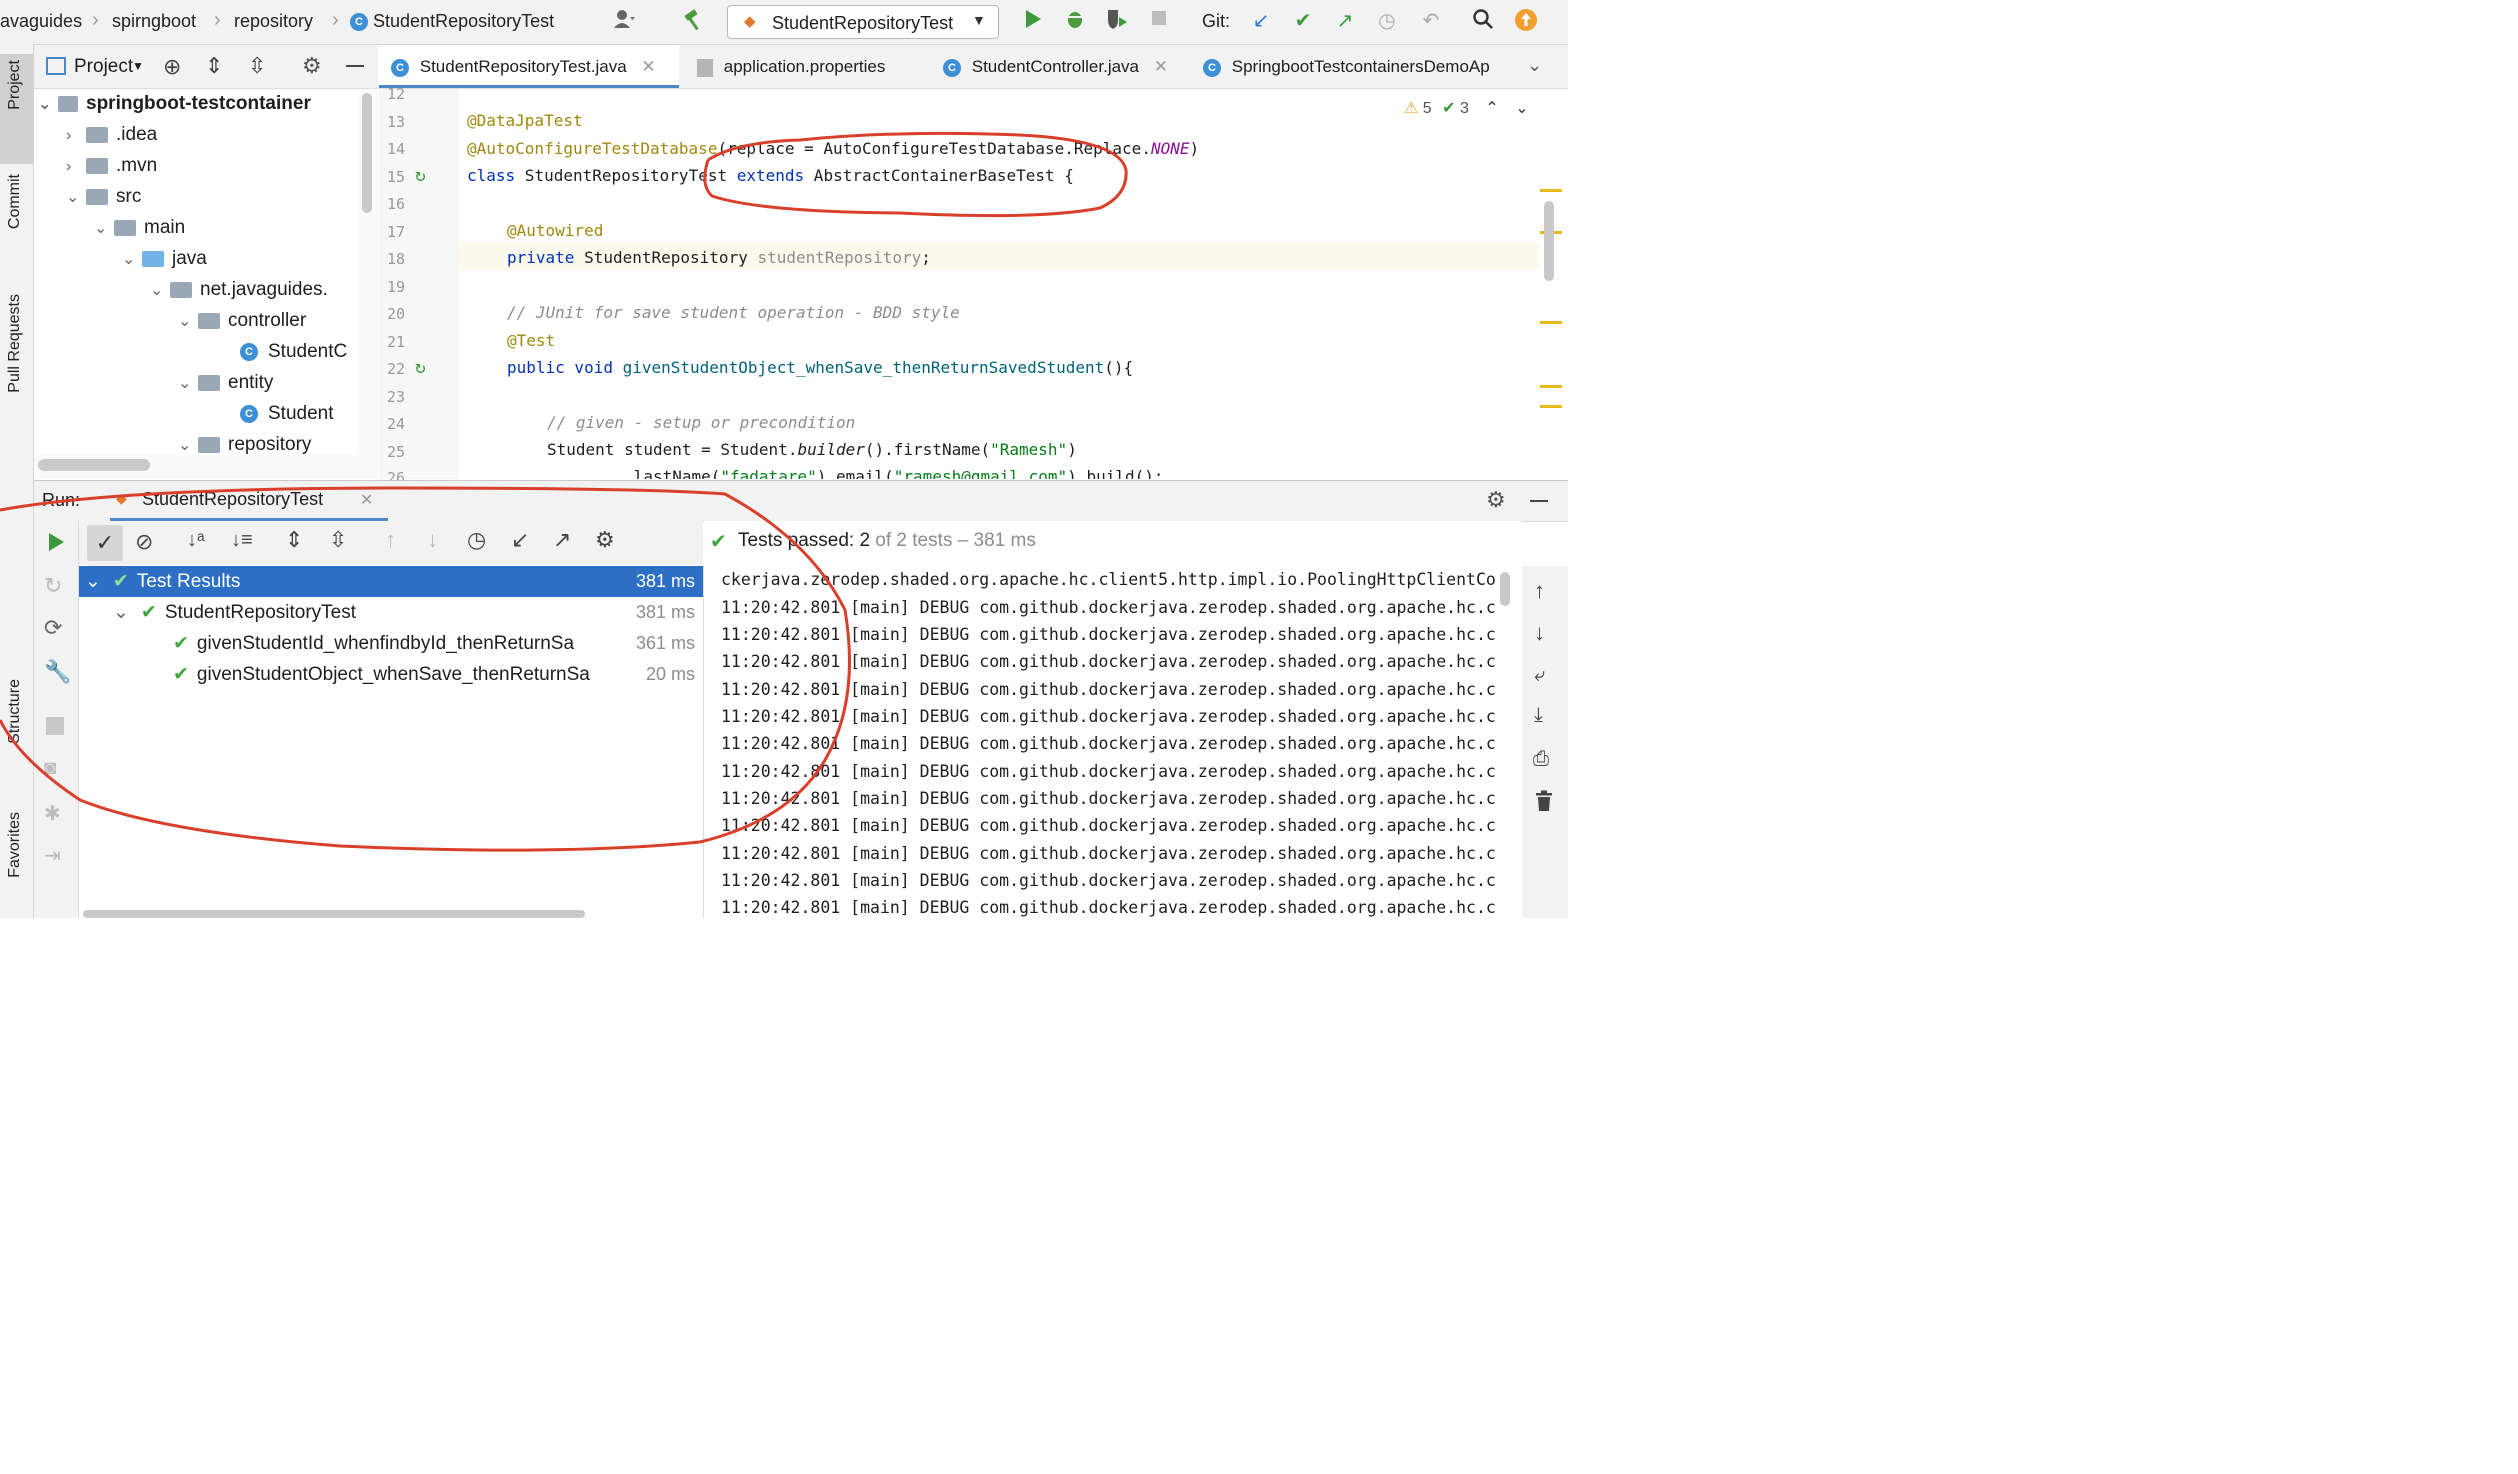 This screenshot has width=2518, height=1474. Describe the element at coordinates (242, 540) in the screenshot. I see `sort-duration-icon: ↓≡` at that location.